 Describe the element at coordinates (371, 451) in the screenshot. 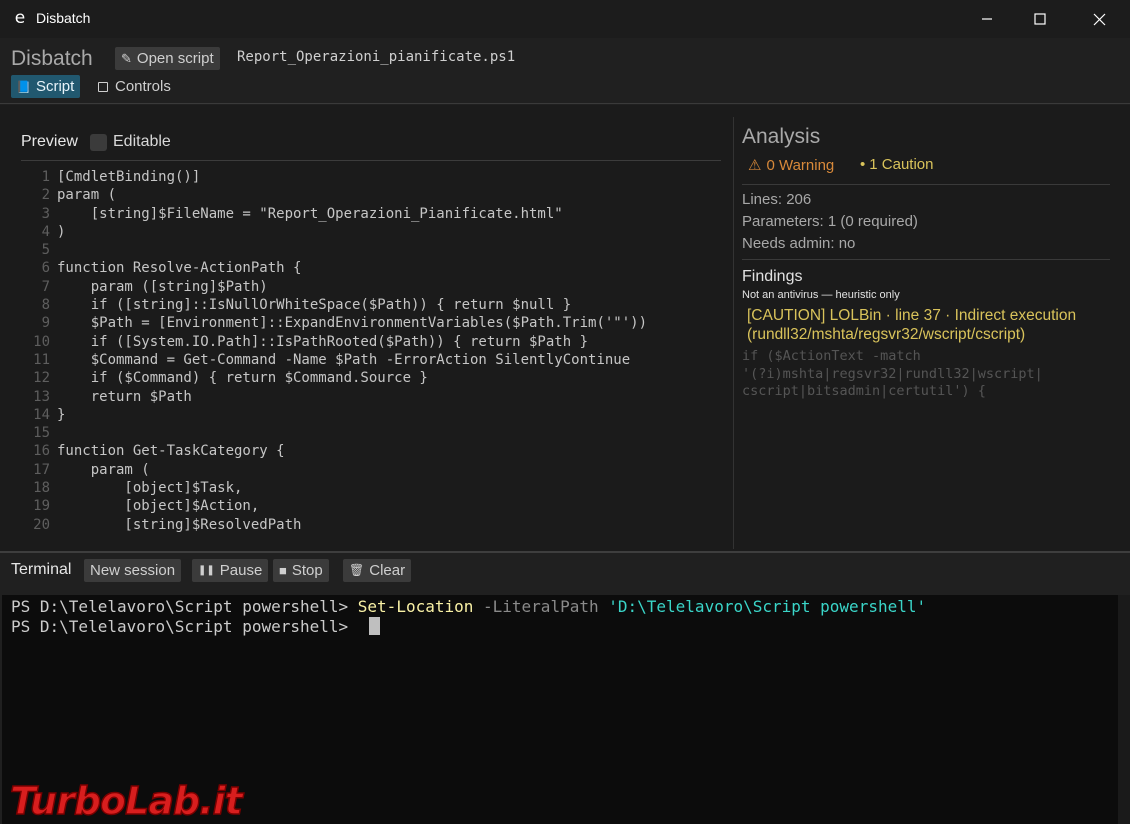

I see `code-line: 16 function Get-TaskCategory {` at that location.